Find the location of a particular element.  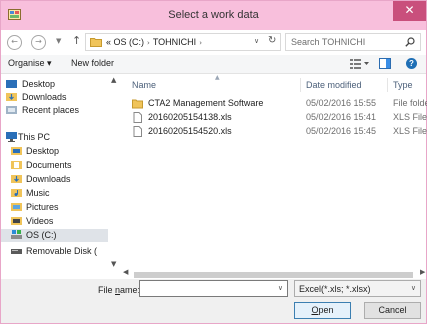

up-button: ↑ is located at coordinates (76, 40).